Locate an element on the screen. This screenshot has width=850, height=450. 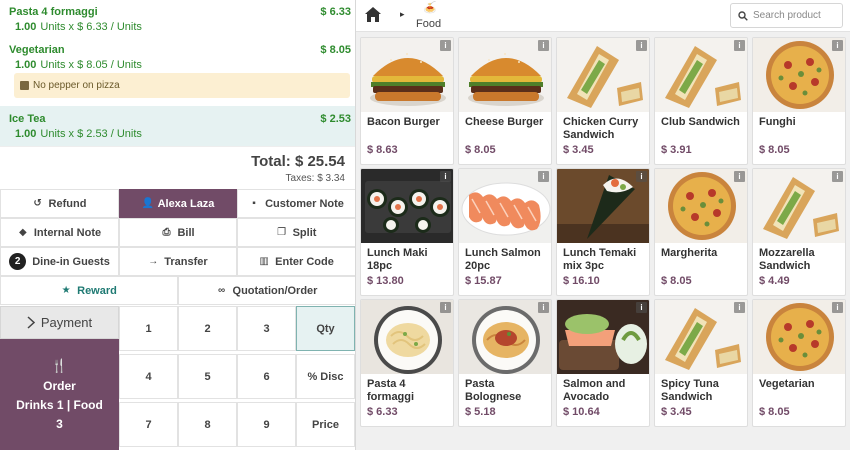
product-card: i Lunch Temaki mix 3pc $ 16.10 is located at coordinates (603, 232).